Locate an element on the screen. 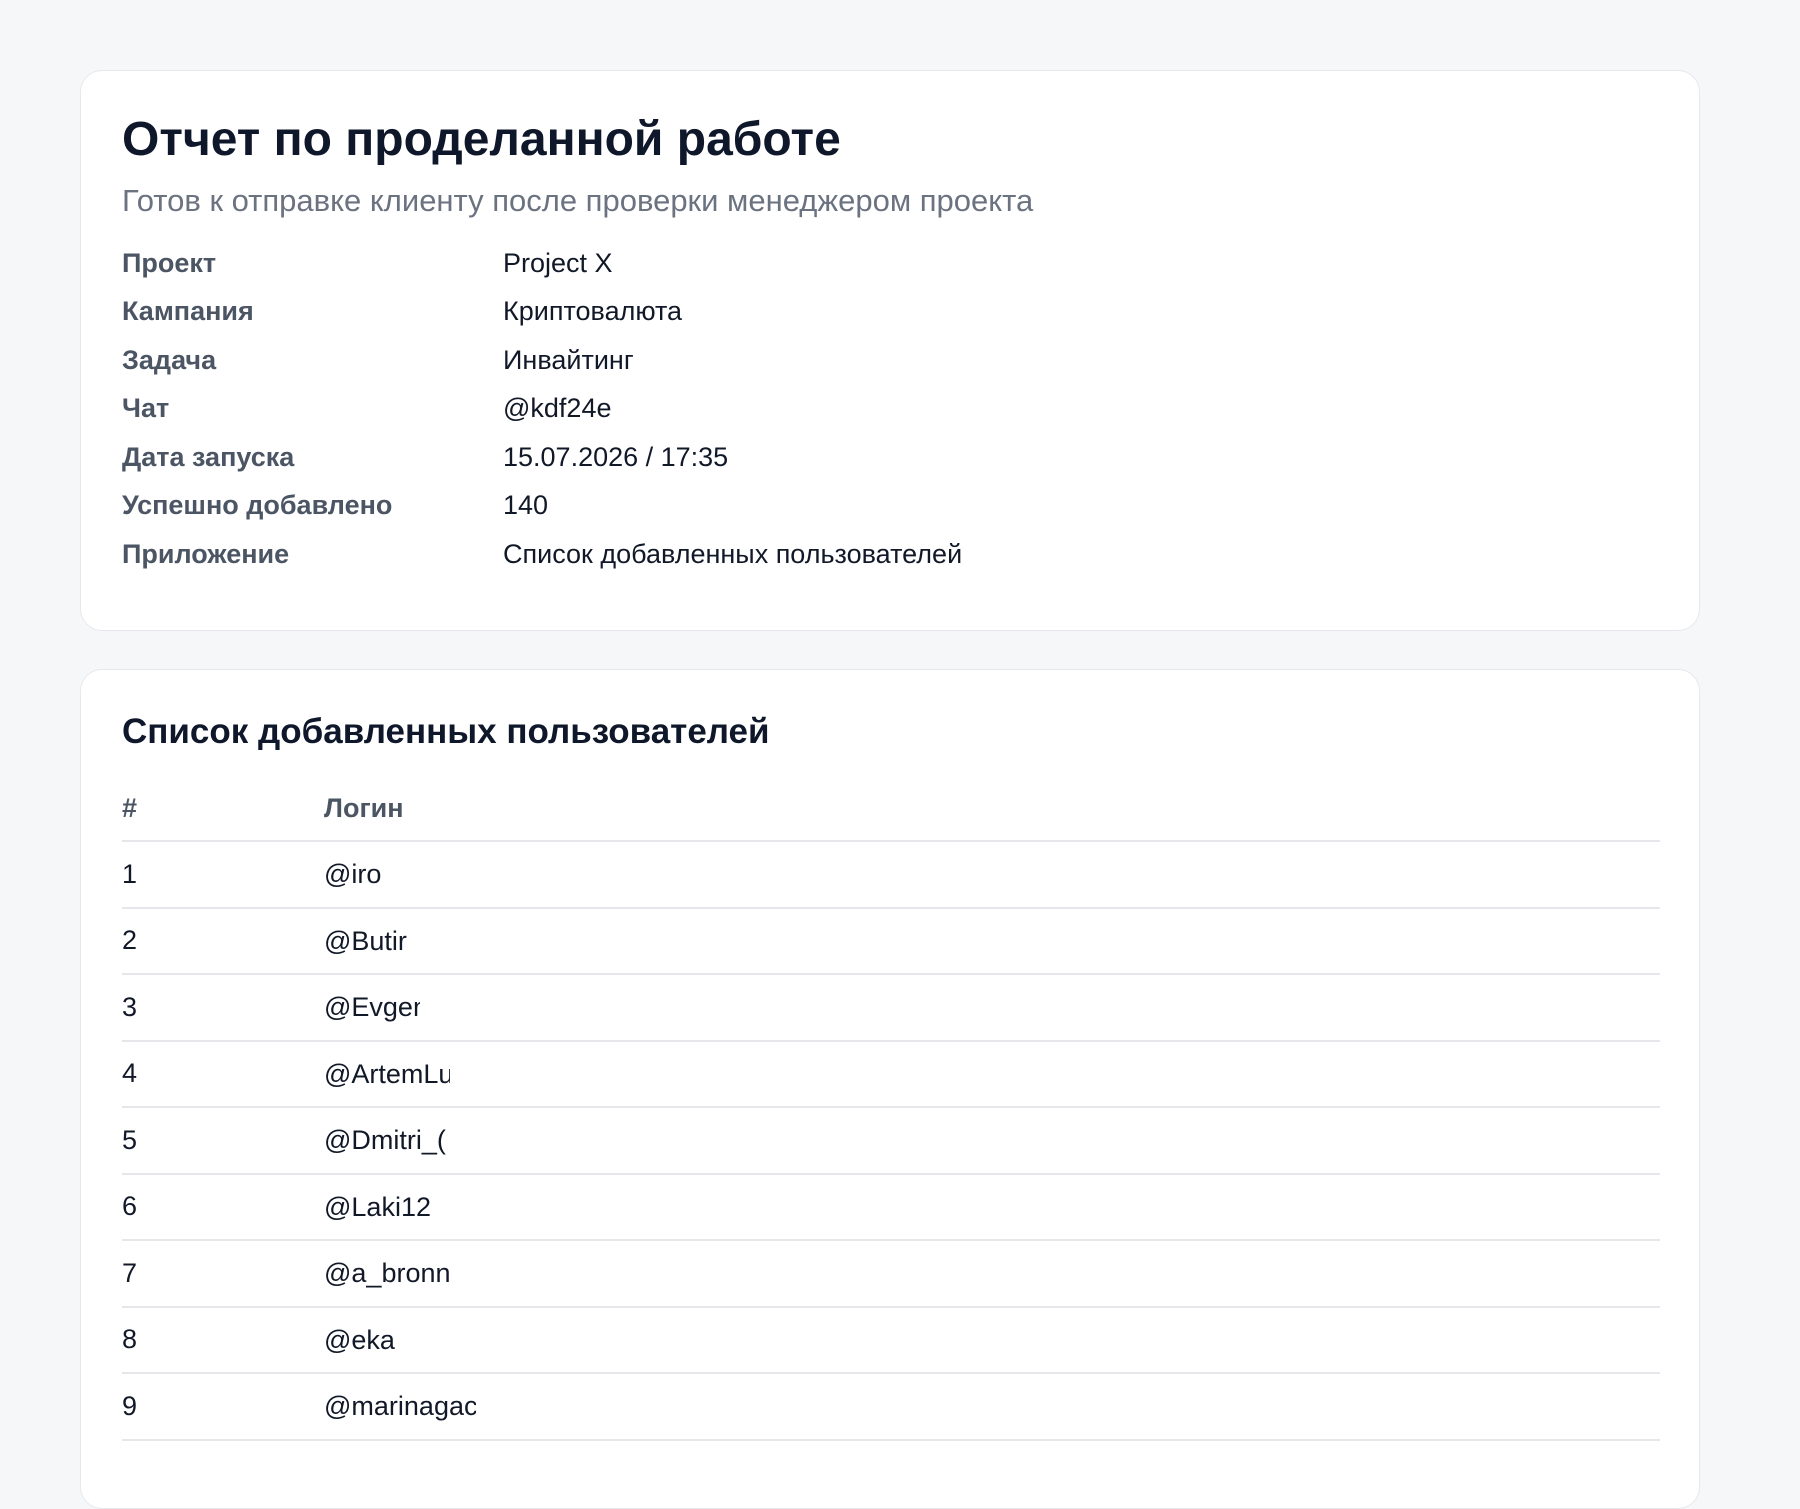  info-label: Проект is located at coordinates (169, 262).